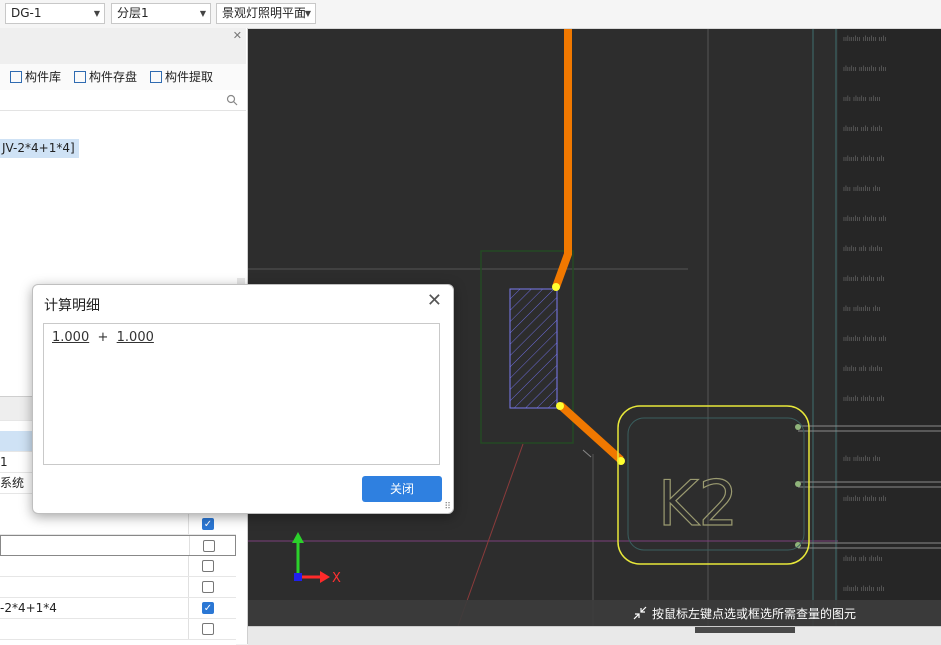  What do you see at coordinates (161, 13) in the screenshot?
I see `layer-select: 分层1 ▼` at bounding box center [161, 13].